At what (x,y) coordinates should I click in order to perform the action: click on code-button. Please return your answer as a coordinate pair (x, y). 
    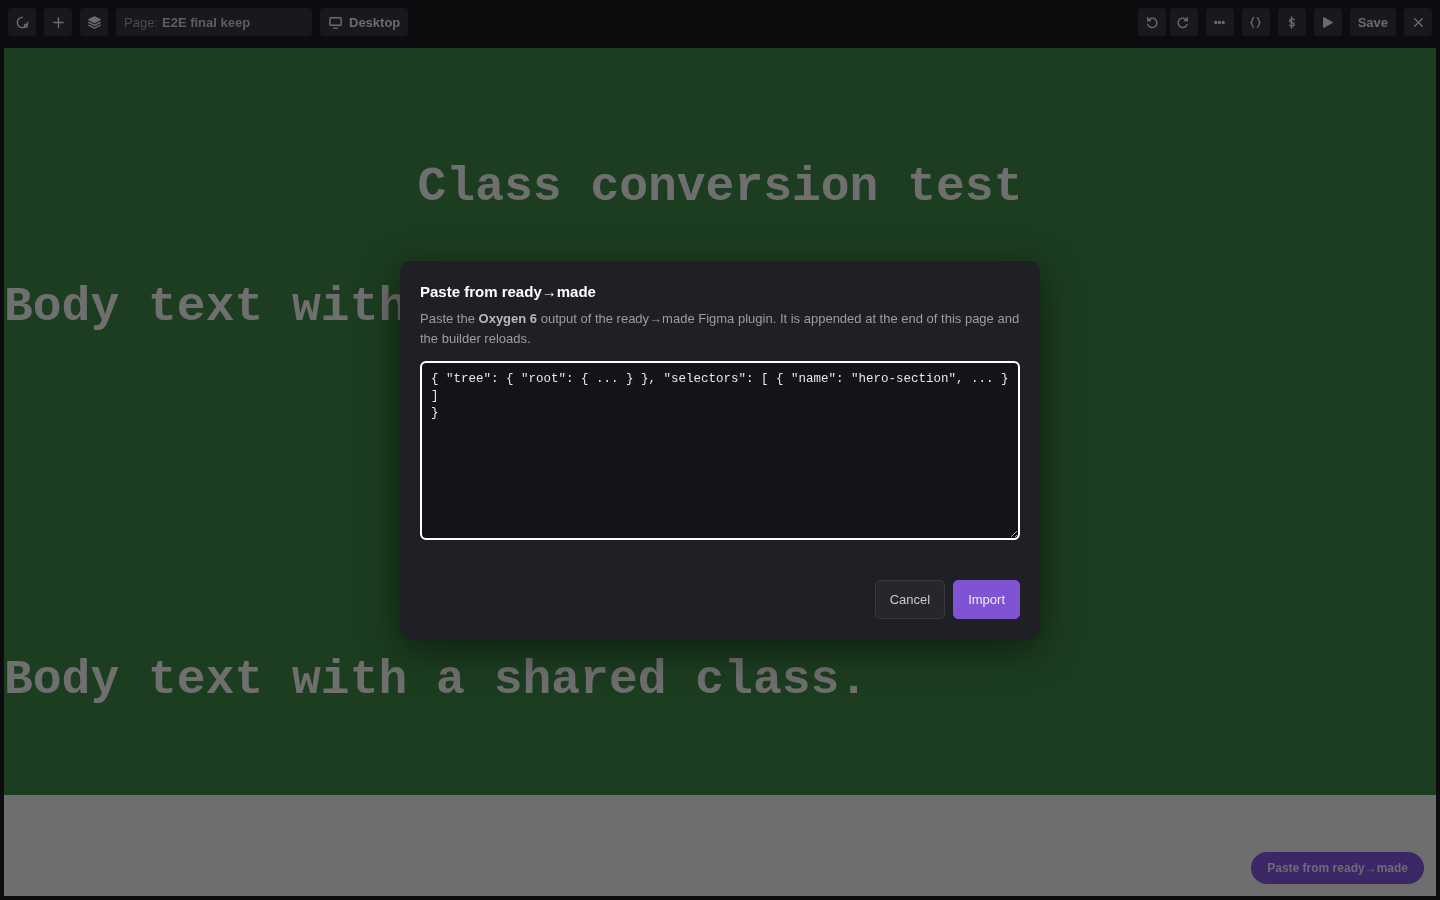
    Looking at the image, I should click on (1255, 22).